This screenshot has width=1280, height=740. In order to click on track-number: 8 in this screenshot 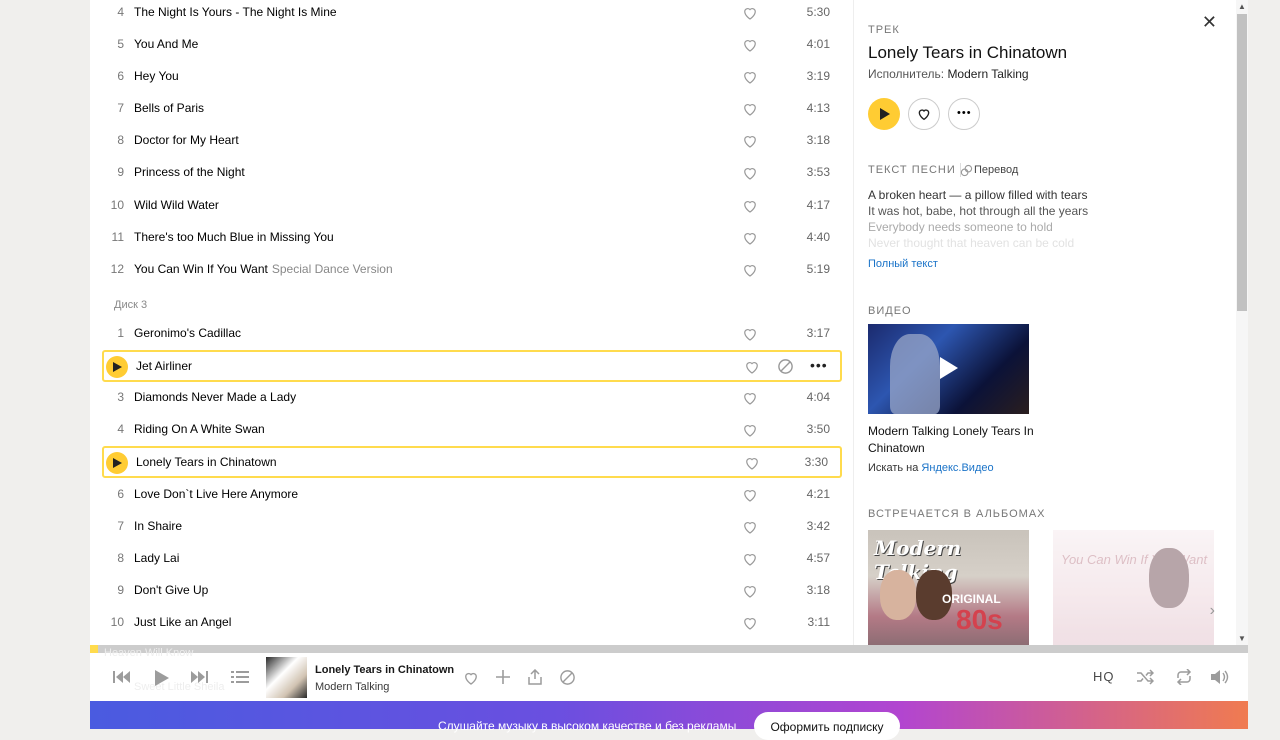, I will do `click(120, 558)`.